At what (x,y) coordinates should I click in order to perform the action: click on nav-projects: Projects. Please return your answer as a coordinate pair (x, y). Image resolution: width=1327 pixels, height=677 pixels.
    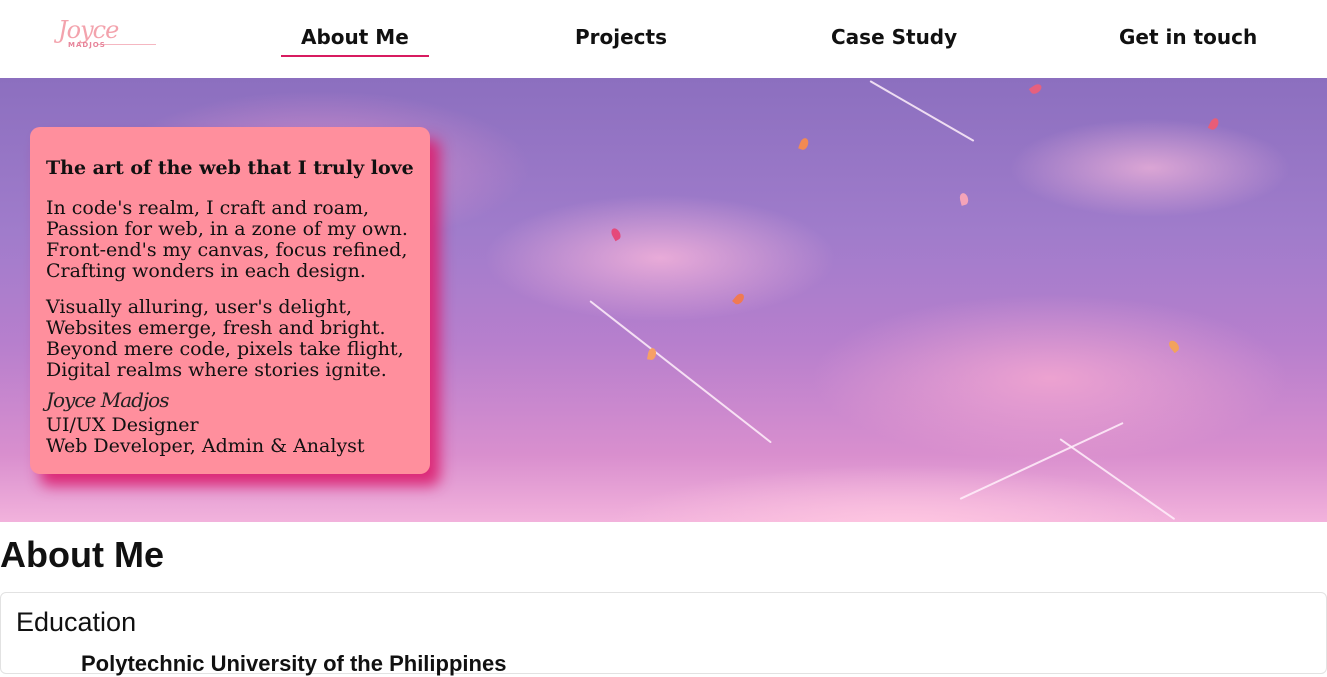
    Looking at the image, I should click on (621, 37).